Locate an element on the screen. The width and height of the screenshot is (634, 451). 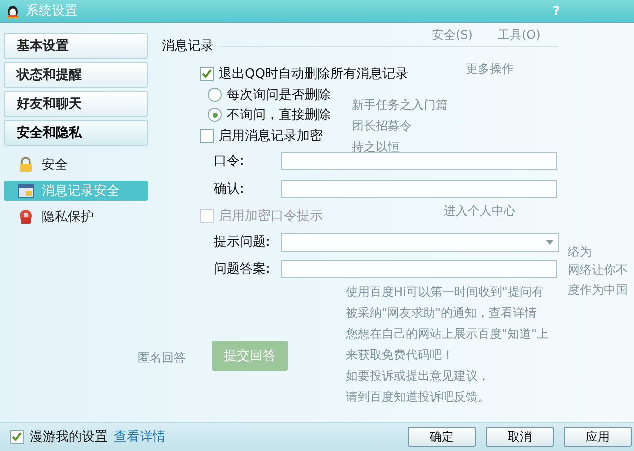
caret-icon is located at coordinates (550, 242).